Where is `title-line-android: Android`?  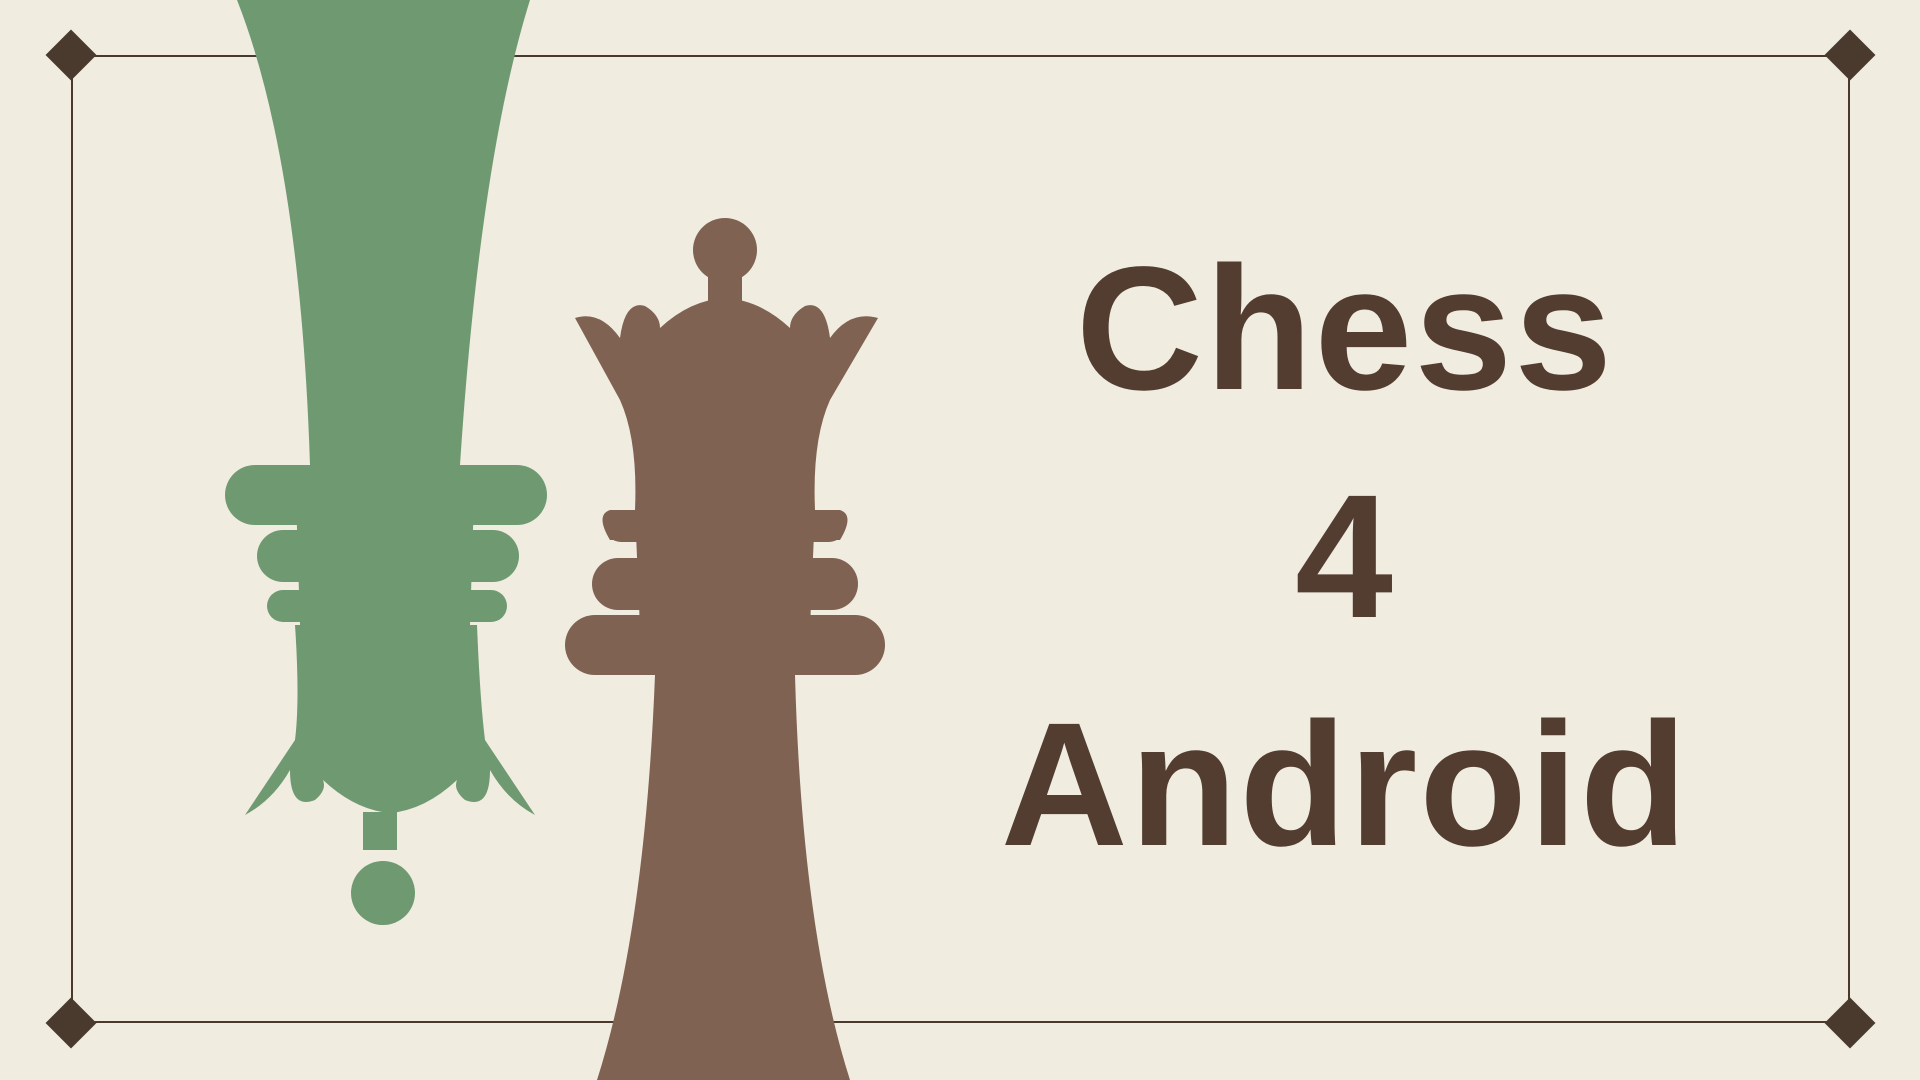 title-line-android: Android is located at coordinates (1345, 785).